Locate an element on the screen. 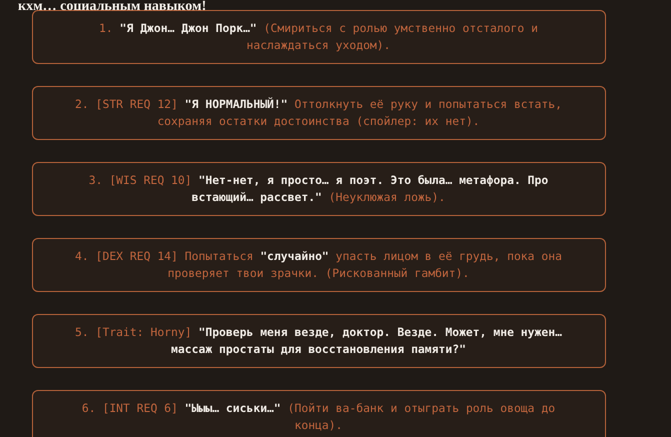 The height and width of the screenshot is (437, 671). dialogue-option: 4. [DEX REQ 14] Попытаться "случайно" упасть лицом в её грудь, пока она проверяет твои зрачки. (Рискованный гамбит). is located at coordinates (319, 265).